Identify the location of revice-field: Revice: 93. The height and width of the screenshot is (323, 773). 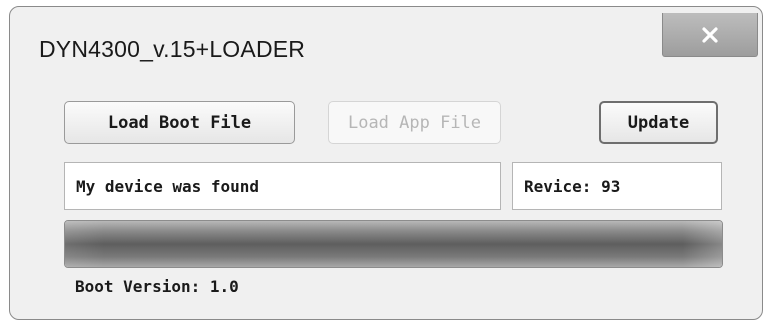
(617, 186).